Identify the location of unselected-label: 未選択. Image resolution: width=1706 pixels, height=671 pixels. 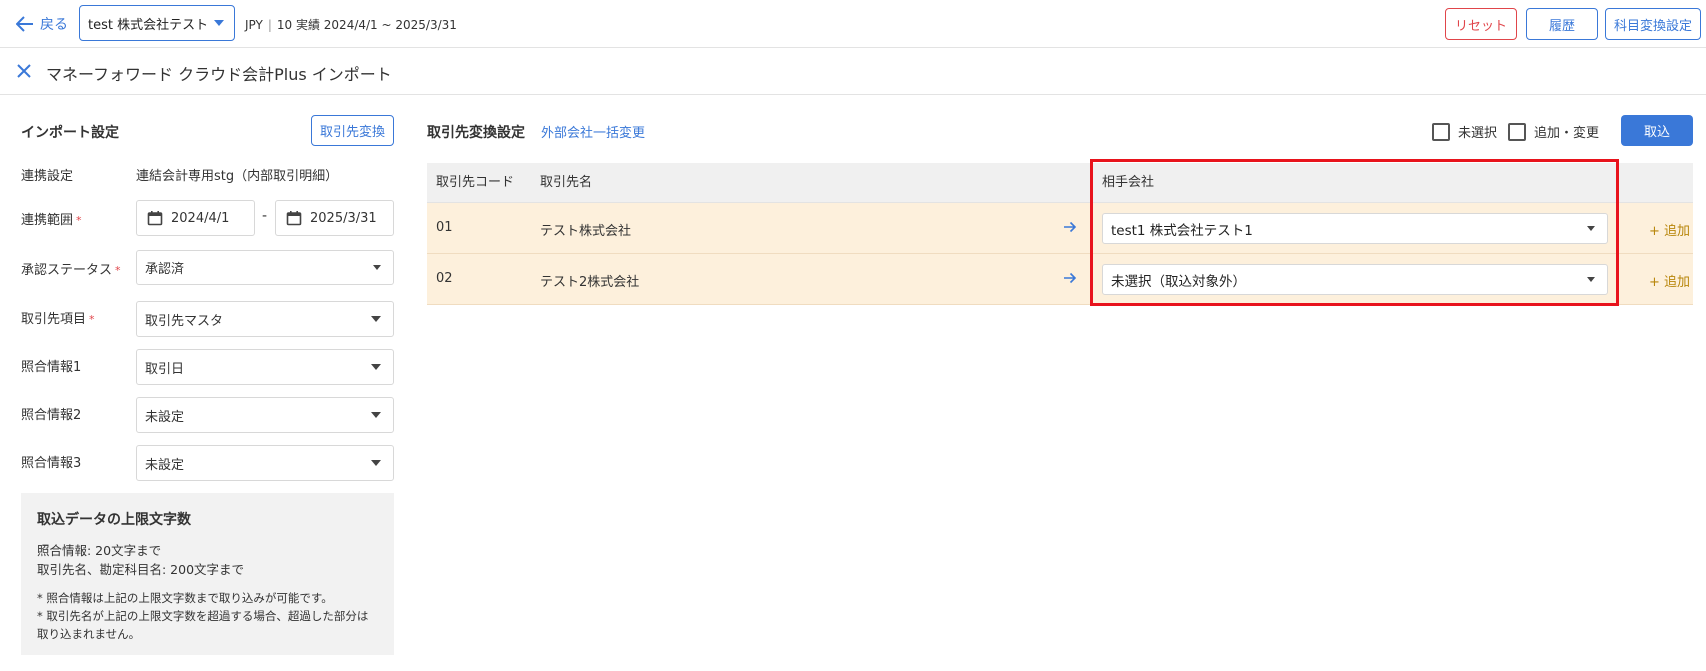
(1478, 133).